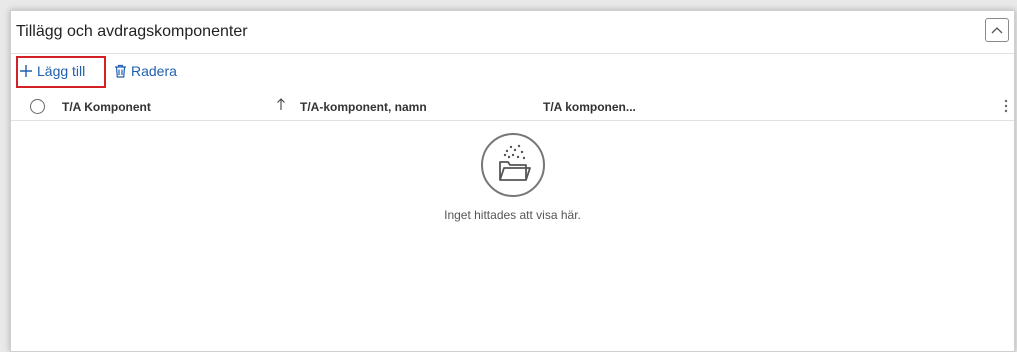 The width and height of the screenshot is (1017, 352). Describe the element at coordinates (363, 107) in the screenshot. I see `column-header-component-name: T/A-komponent, namn` at that location.